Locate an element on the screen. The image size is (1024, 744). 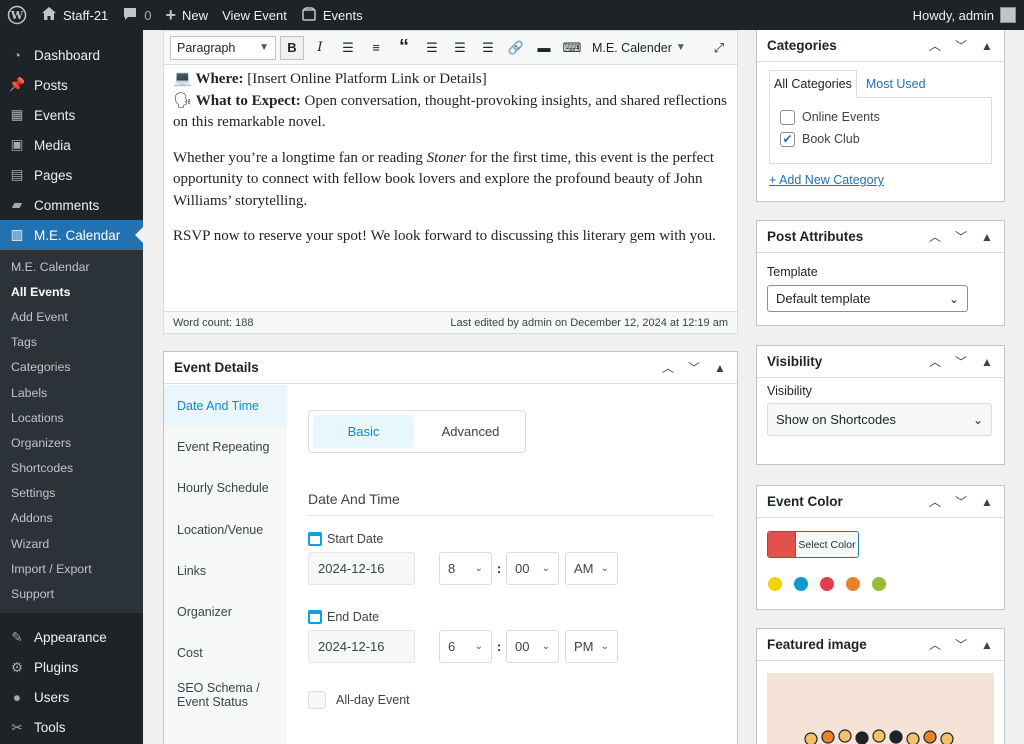
sidebar-item-posts: 📌 Posts is located at coordinates (71, 85).